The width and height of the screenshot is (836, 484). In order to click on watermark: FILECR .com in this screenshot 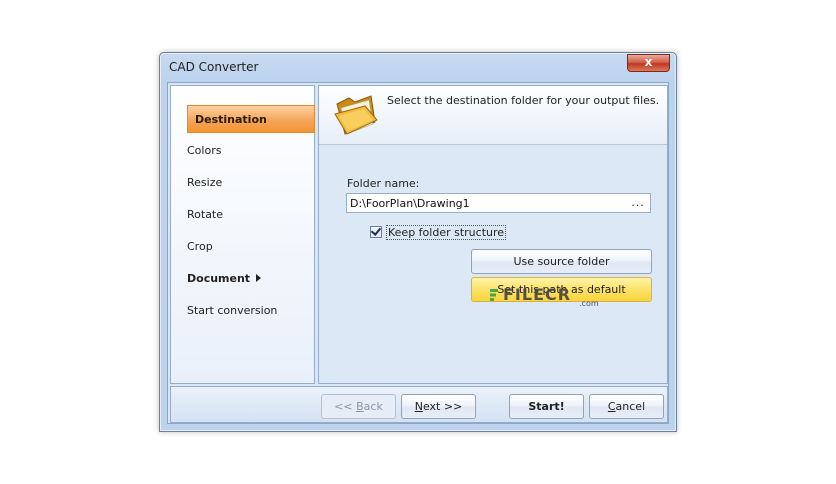, I will do `click(544, 296)`.